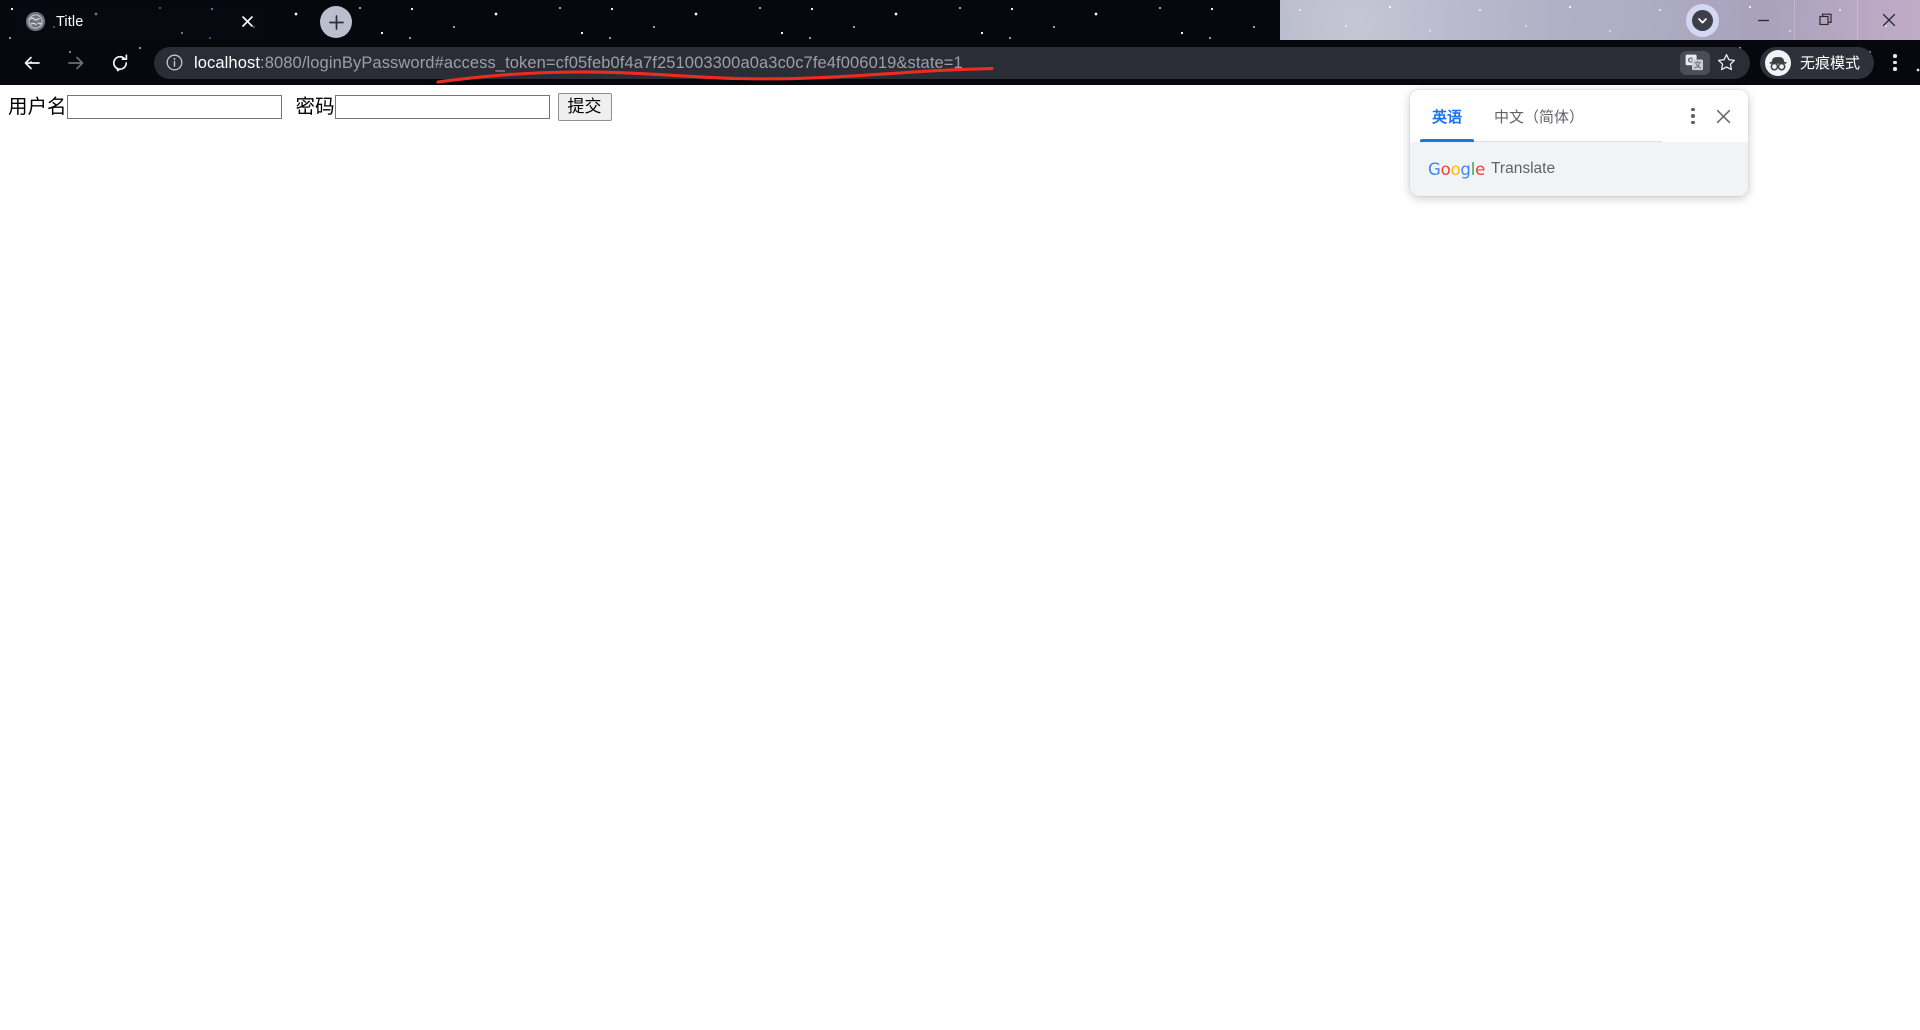  I want to click on new-tab-button, so click(336, 22).